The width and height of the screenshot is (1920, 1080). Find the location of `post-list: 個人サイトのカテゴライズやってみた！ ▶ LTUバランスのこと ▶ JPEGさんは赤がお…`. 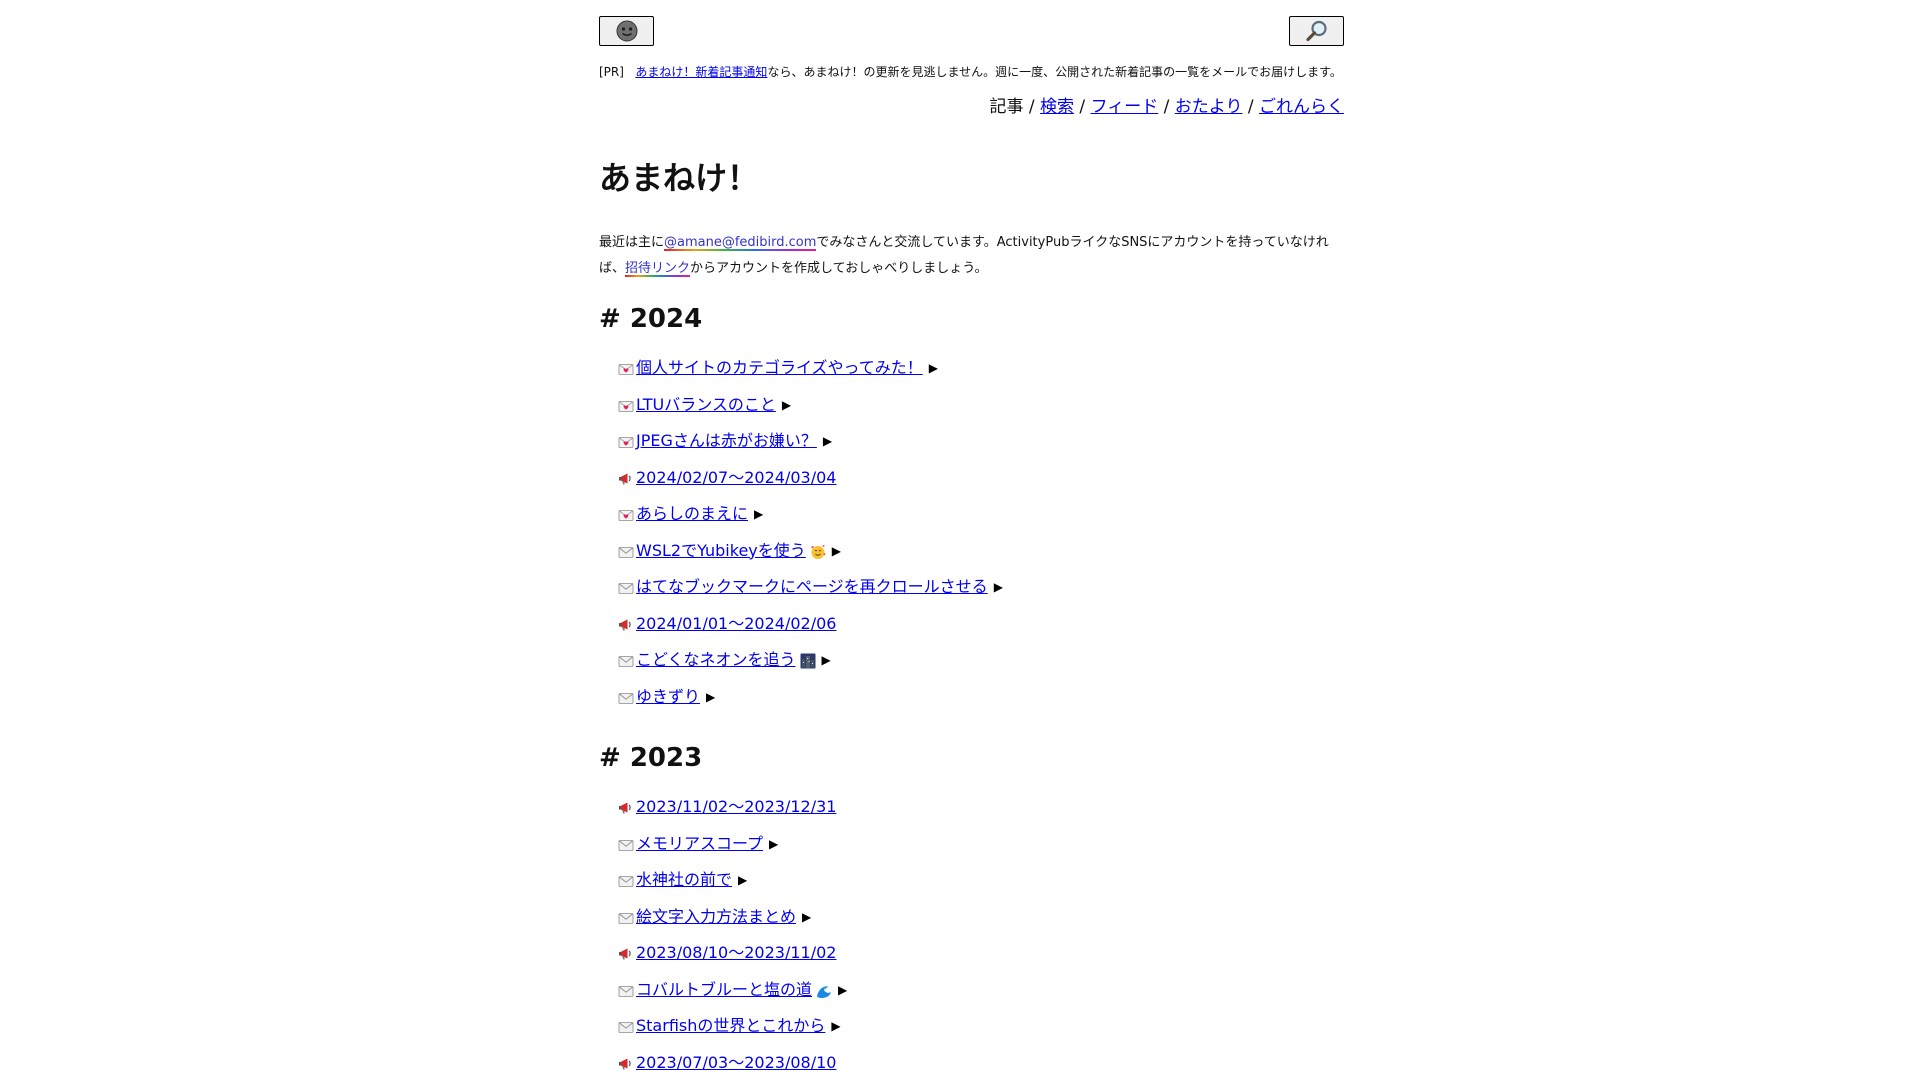

post-list: 個人サイトのカテゴライズやってみた！ ▶ LTUバランスのこと ▶ JPEGさんは赤がお… is located at coordinates (971, 538).